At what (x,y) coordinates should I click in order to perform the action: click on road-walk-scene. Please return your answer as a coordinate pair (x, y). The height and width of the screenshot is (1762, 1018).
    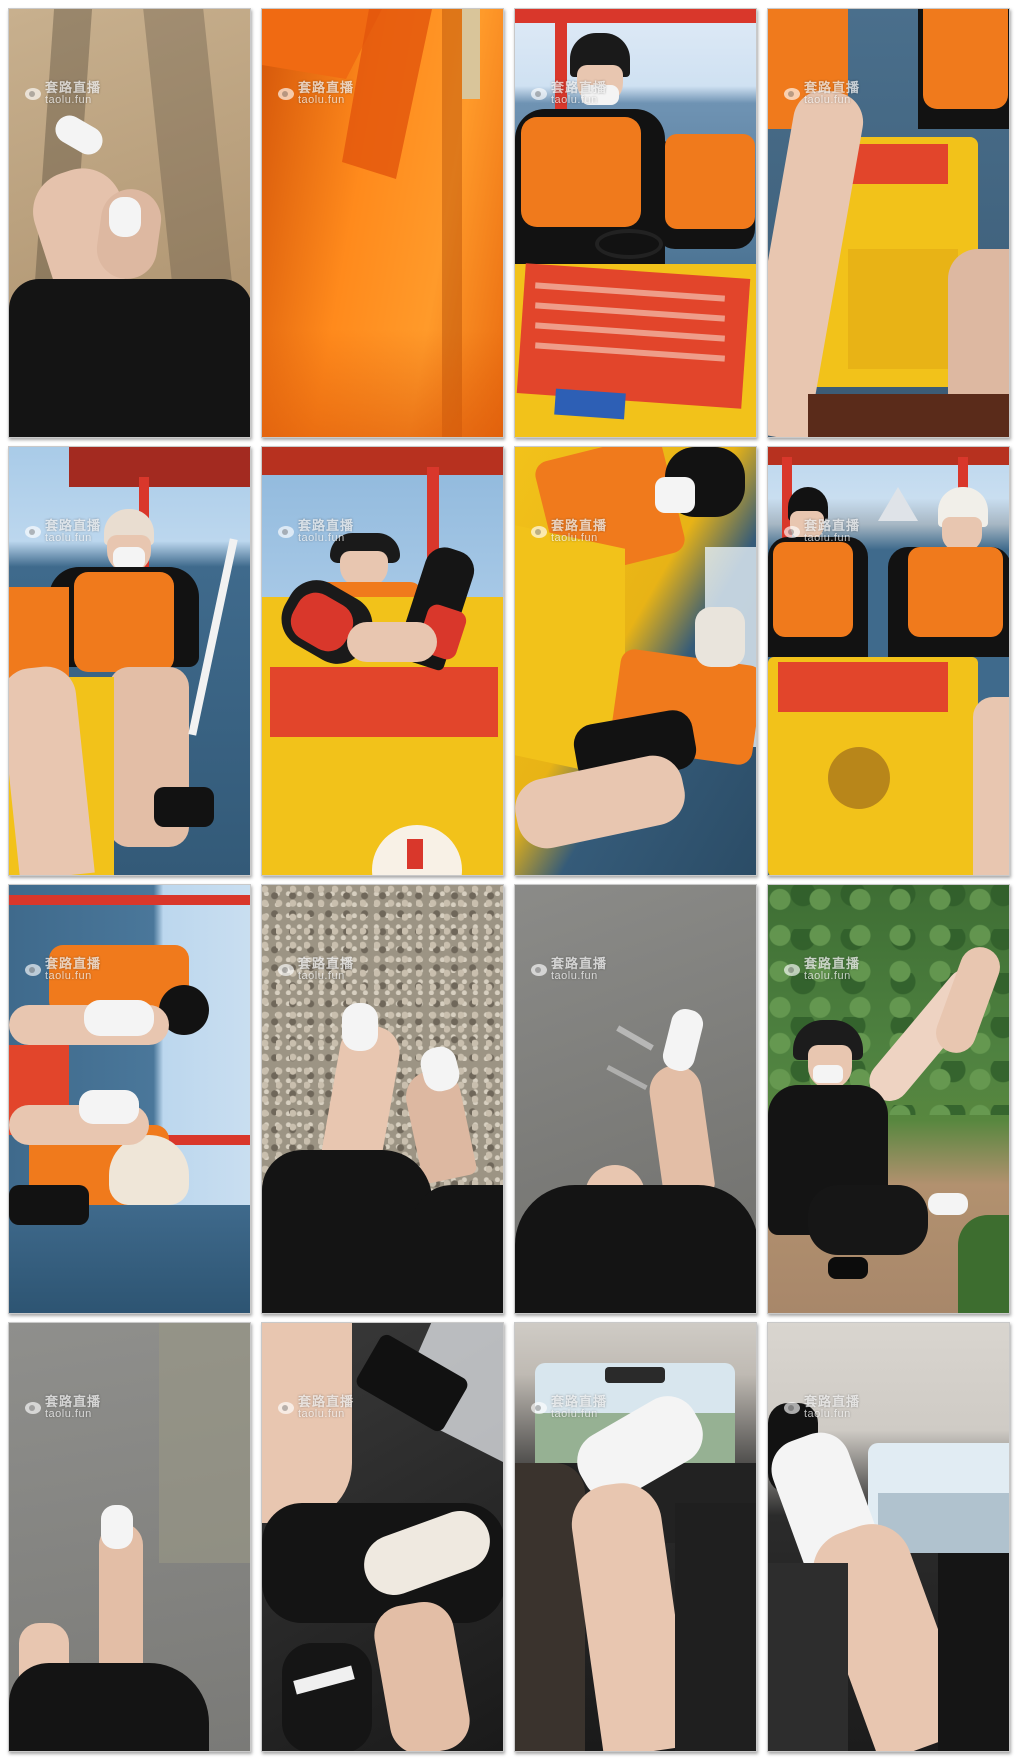
    Looking at the image, I should click on (129, 1537).